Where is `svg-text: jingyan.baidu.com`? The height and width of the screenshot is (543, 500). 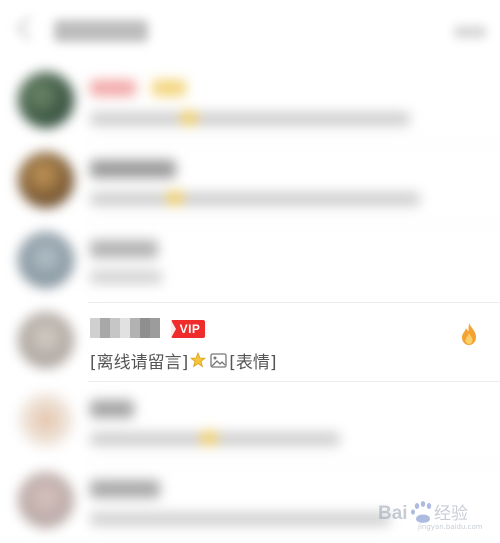
svg-text: jingyan.baidu.com is located at coordinates (450, 527).